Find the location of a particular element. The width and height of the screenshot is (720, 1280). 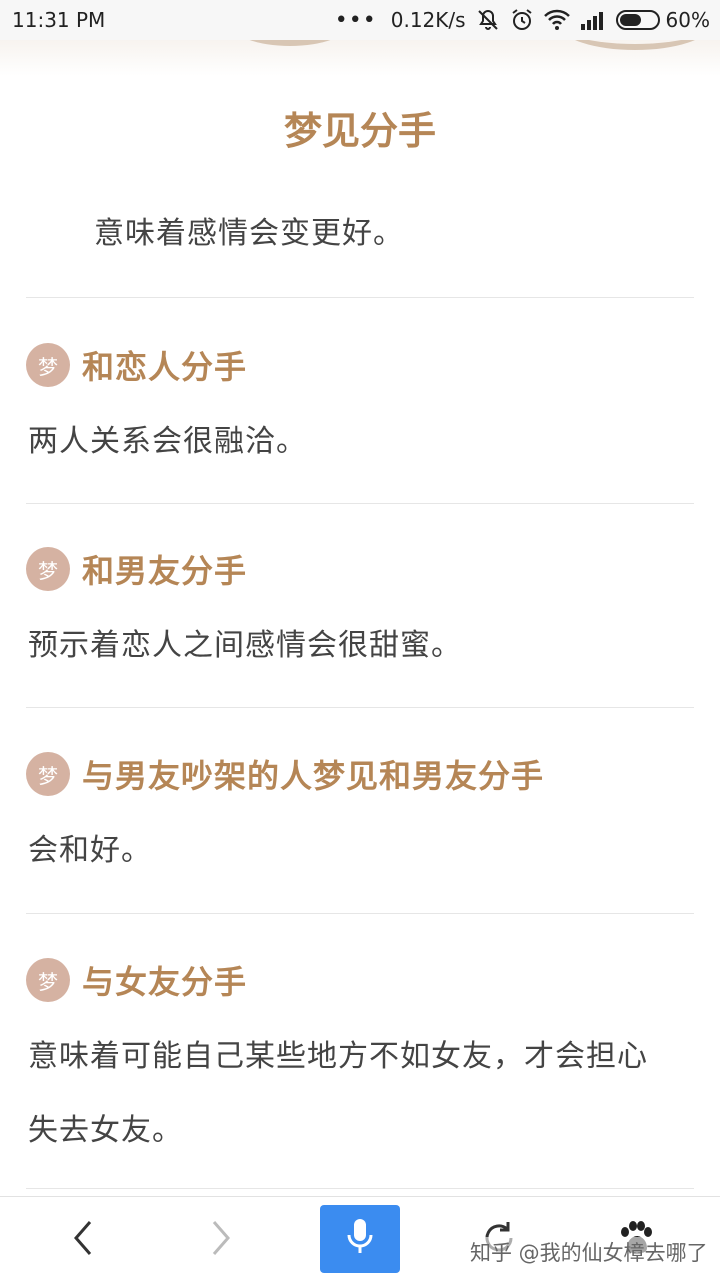

back-icon is located at coordinates (83, 1238).